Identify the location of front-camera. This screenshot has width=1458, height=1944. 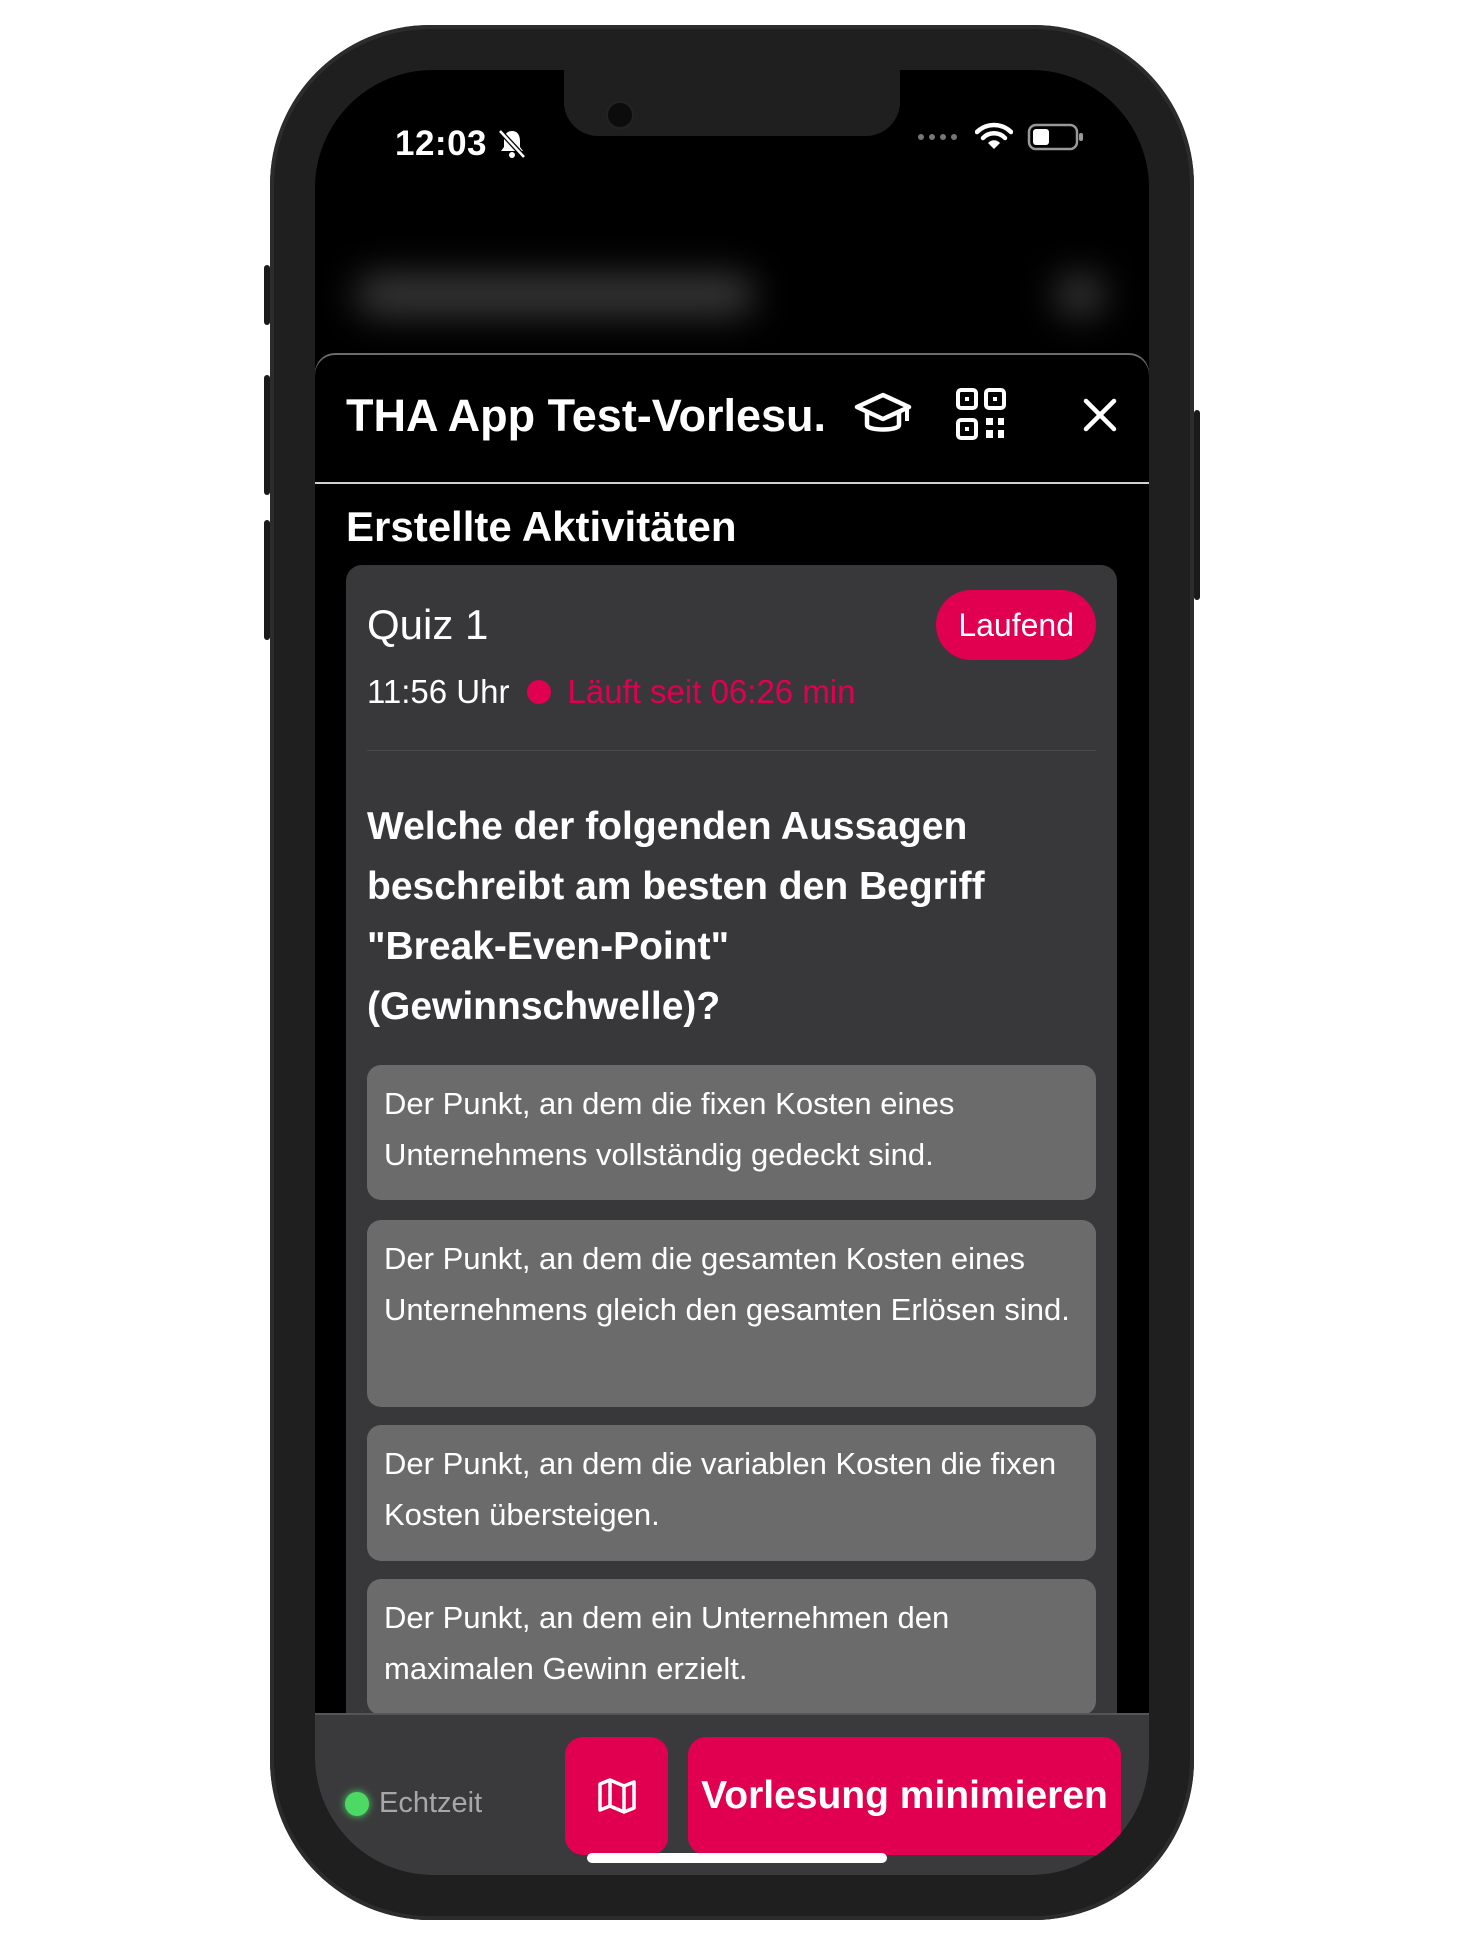
(620, 115).